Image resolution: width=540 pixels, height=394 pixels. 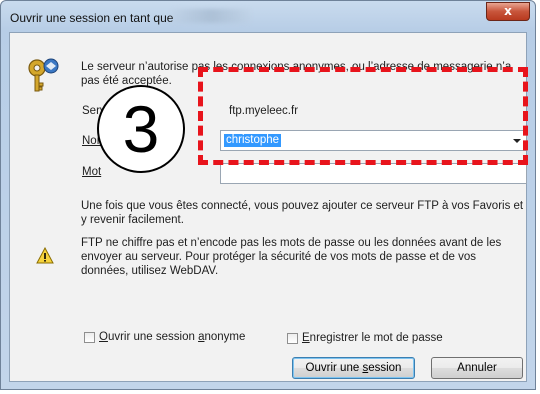 I want to click on anonymous-login-box, so click(x=89, y=337).